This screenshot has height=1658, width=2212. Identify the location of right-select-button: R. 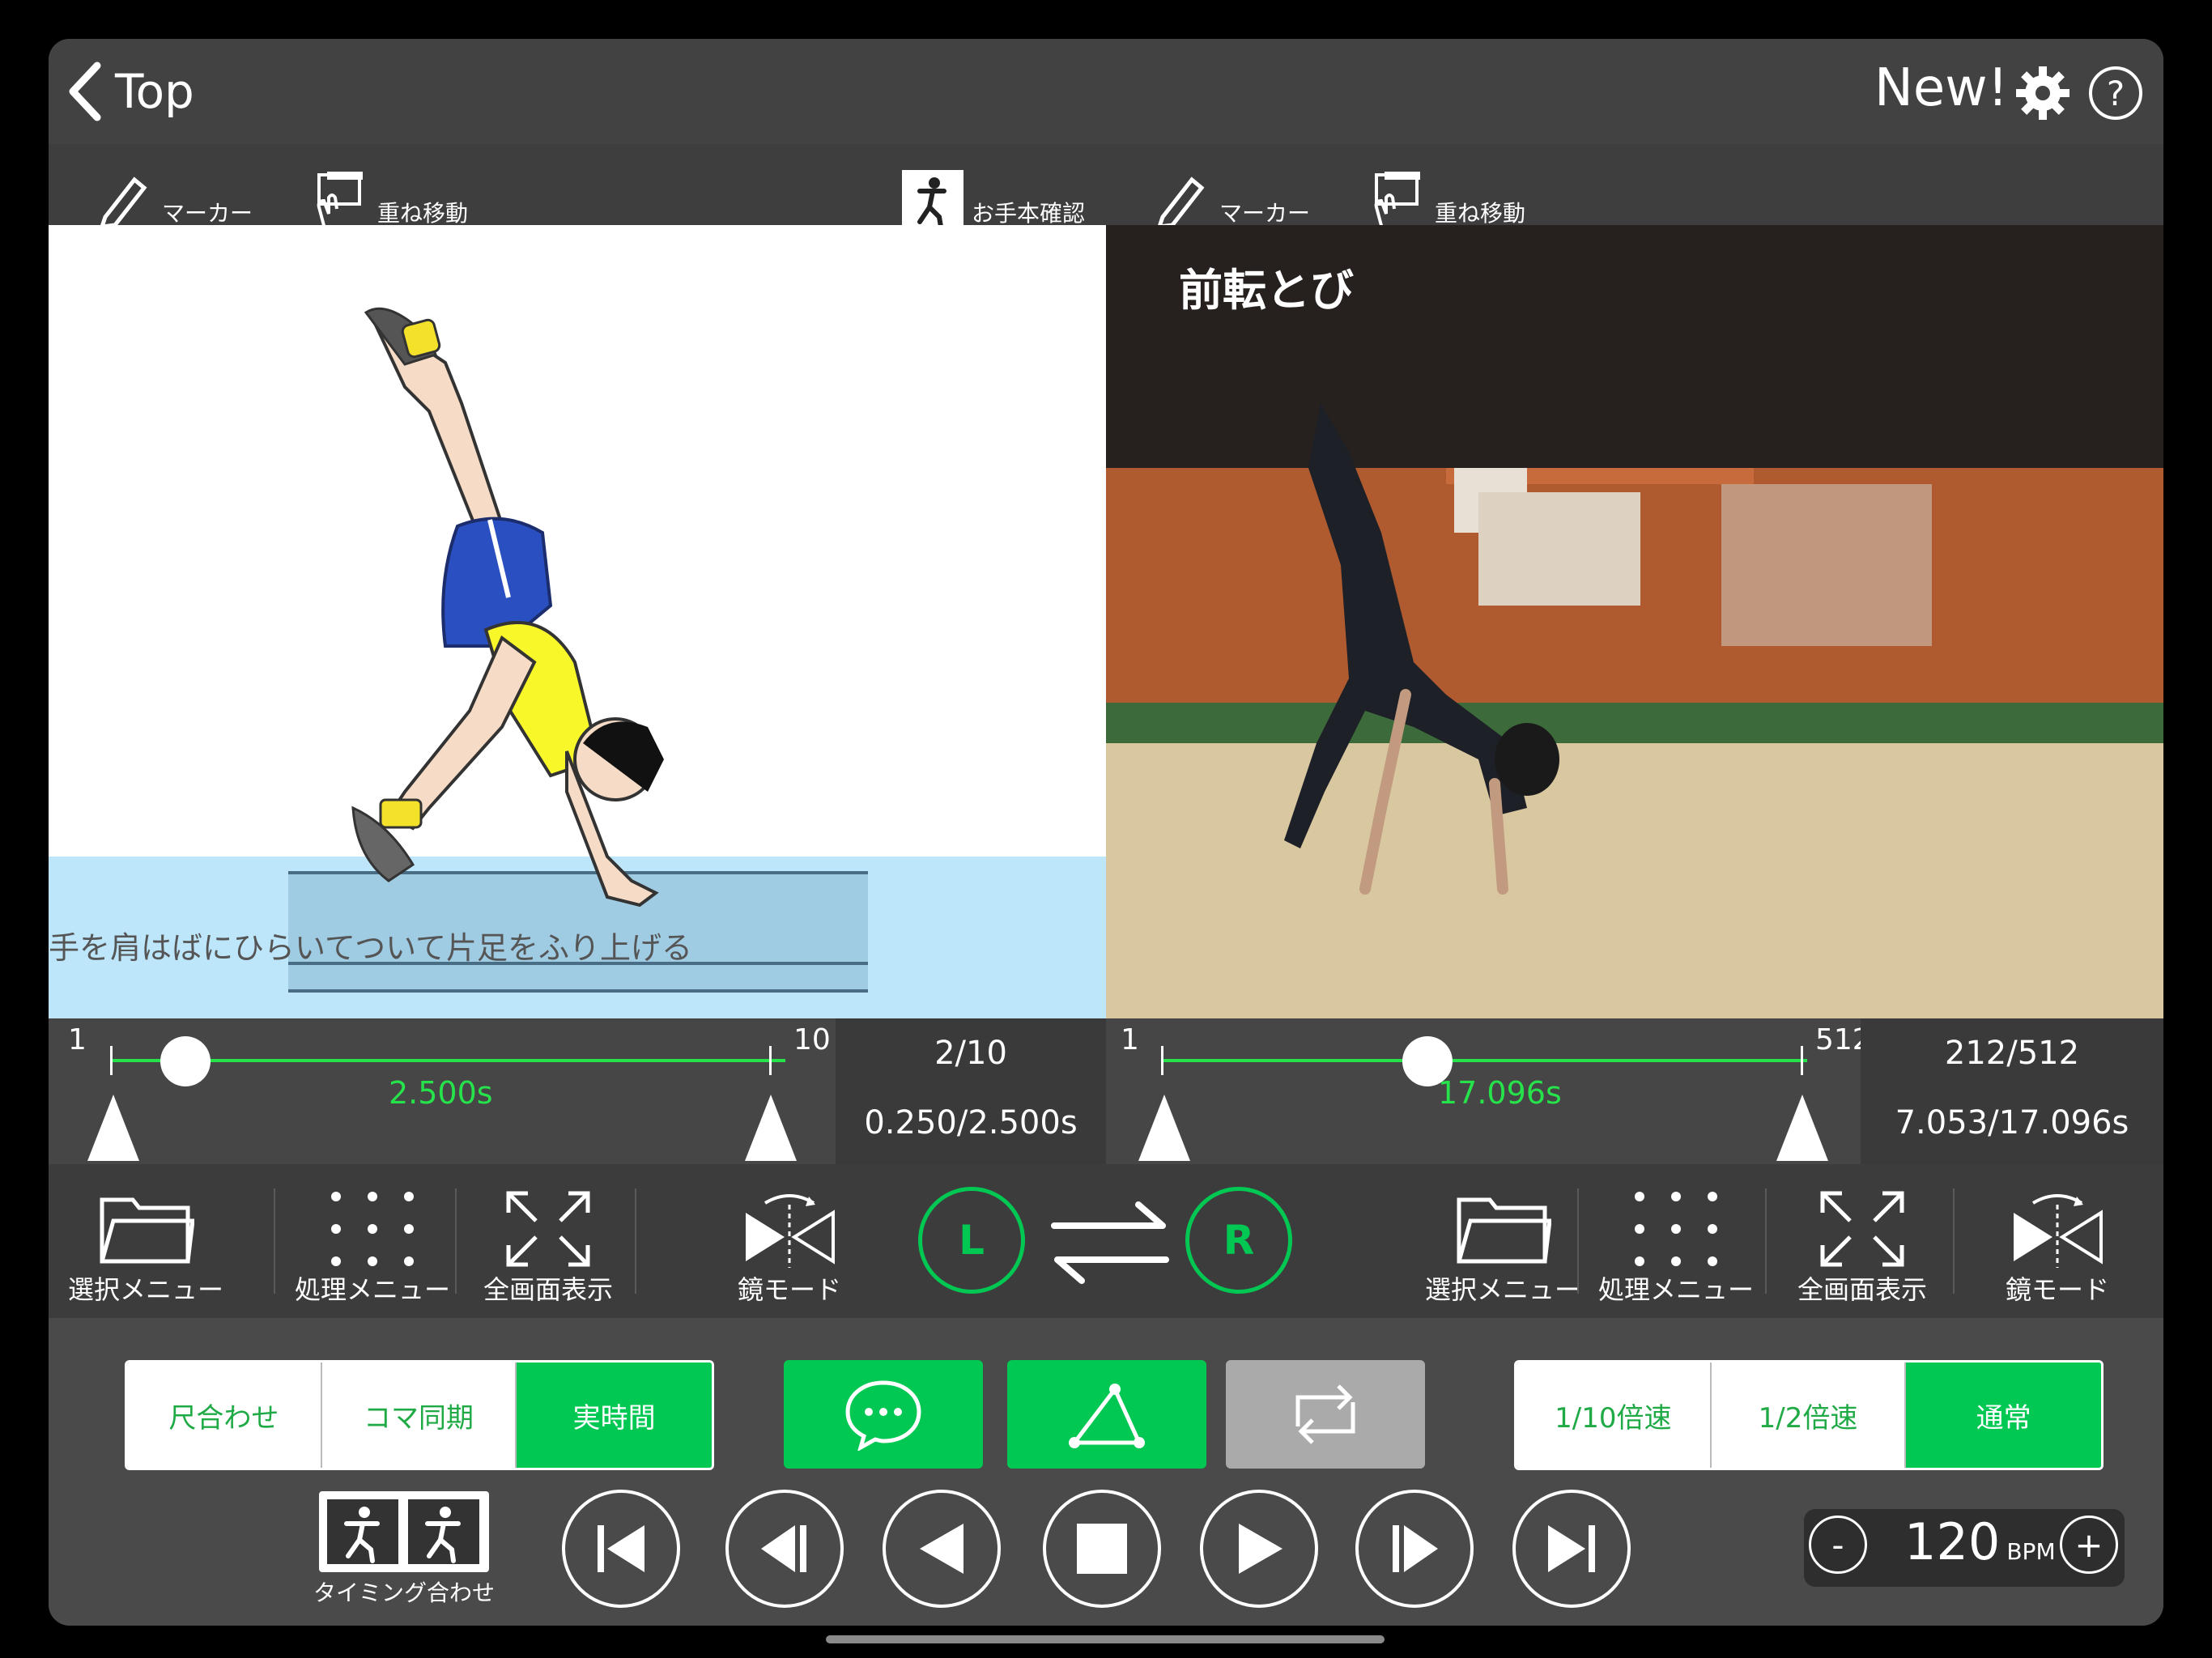
(1238, 1240).